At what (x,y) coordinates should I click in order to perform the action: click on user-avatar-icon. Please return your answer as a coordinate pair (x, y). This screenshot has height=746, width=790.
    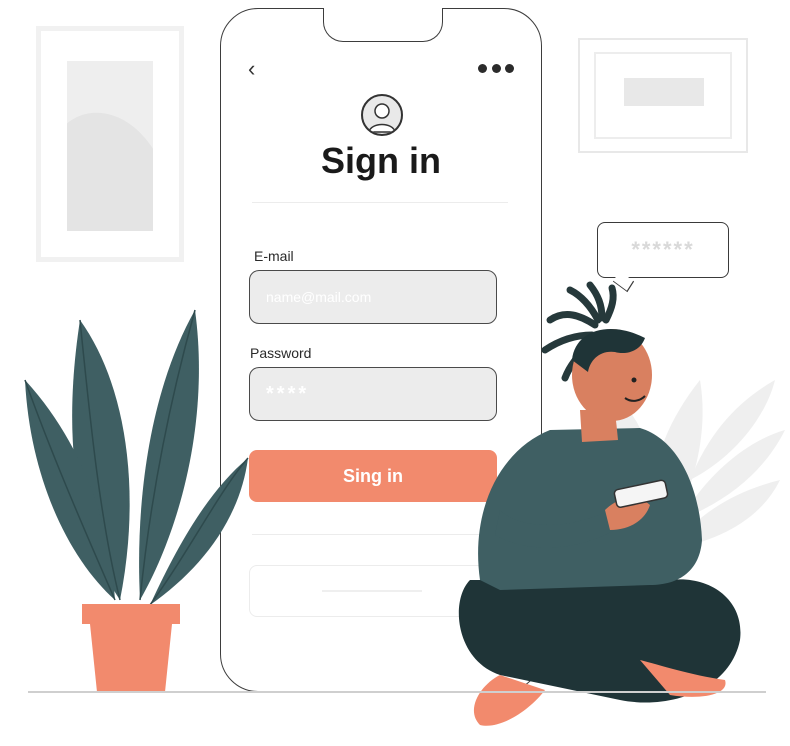
    Looking at the image, I should click on (382, 115).